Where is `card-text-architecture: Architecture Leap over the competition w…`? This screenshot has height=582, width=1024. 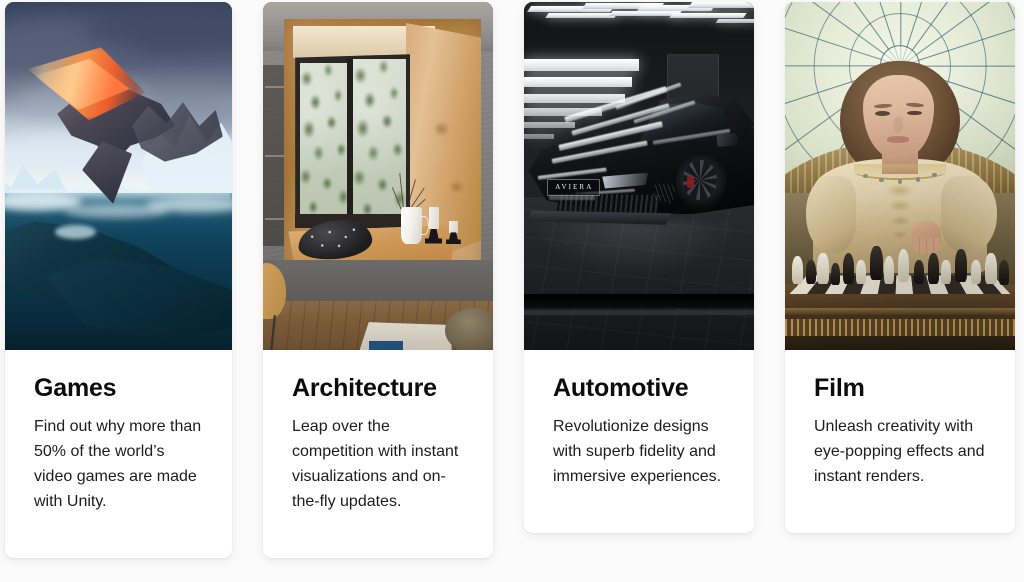
card-text-architecture: Architecture Leap over the competition w… is located at coordinates (378, 454).